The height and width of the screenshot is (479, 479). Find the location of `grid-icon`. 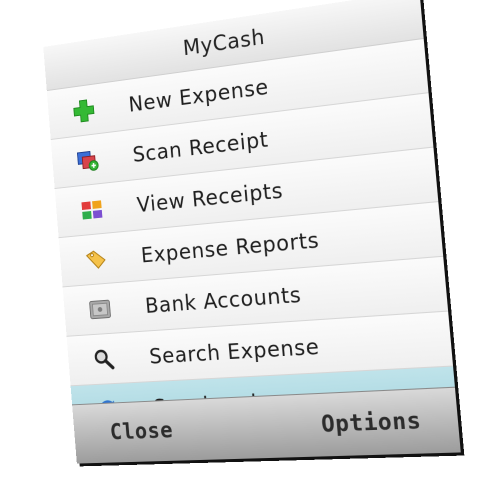

grid-icon is located at coordinates (91, 209).